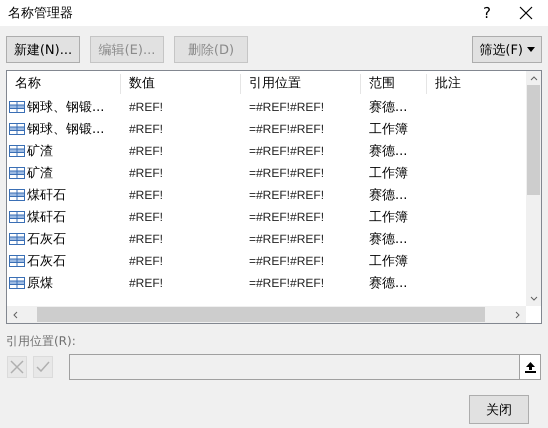 The height and width of the screenshot is (428, 548). Describe the element at coordinates (534, 298) in the screenshot. I see `scroll-down-icon` at that location.